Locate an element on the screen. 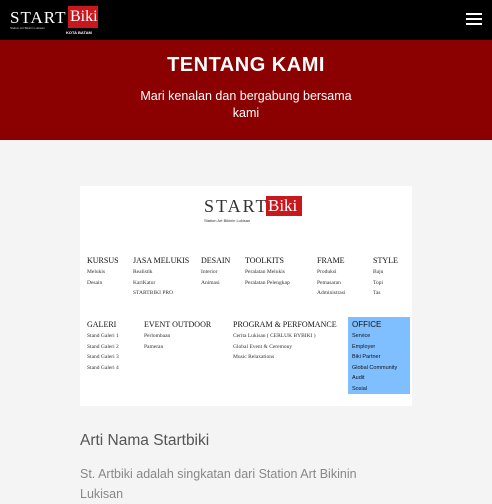 This screenshot has width=492, height=504. logo-tagline: Station Art Bikinin Lukisan is located at coordinates (27, 28).